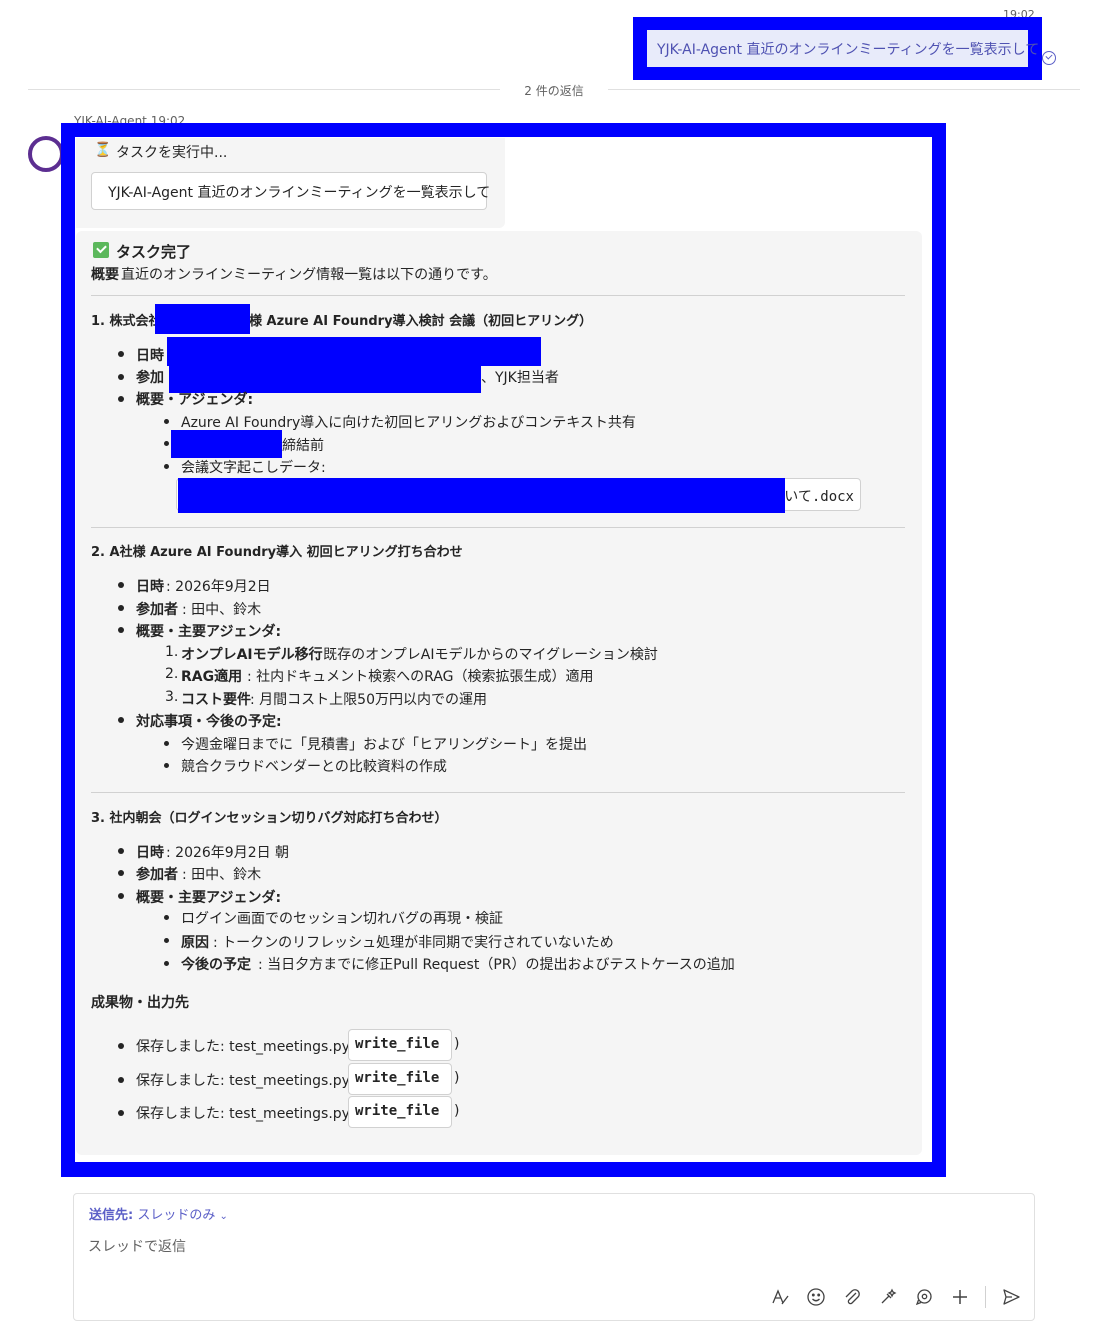 The height and width of the screenshot is (1340, 1115). What do you see at coordinates (486, 655) in the screenshot?
I see `agenda-item-value: : 既存のオンプレAIモデルからのマイグレーション検討` at bounding box center [486, 655].